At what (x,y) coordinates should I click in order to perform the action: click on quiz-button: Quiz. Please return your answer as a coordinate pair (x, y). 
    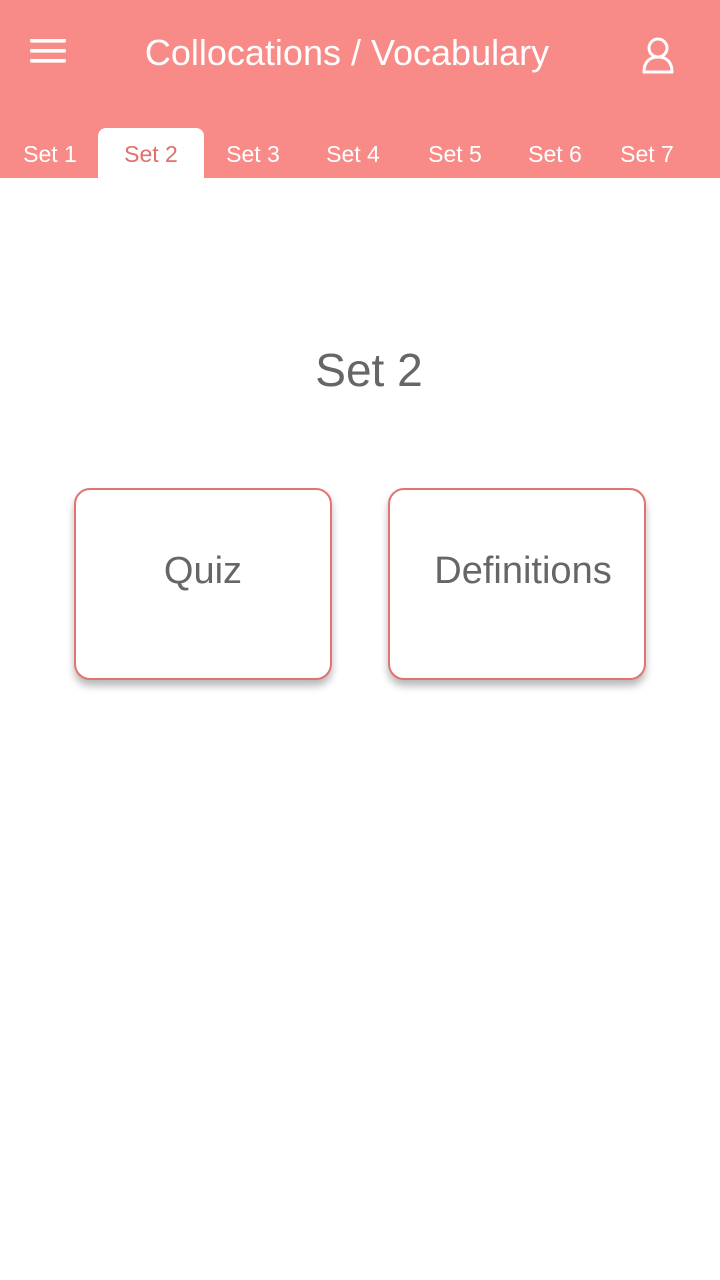
    Looking at the image, I should click on (203, 584).